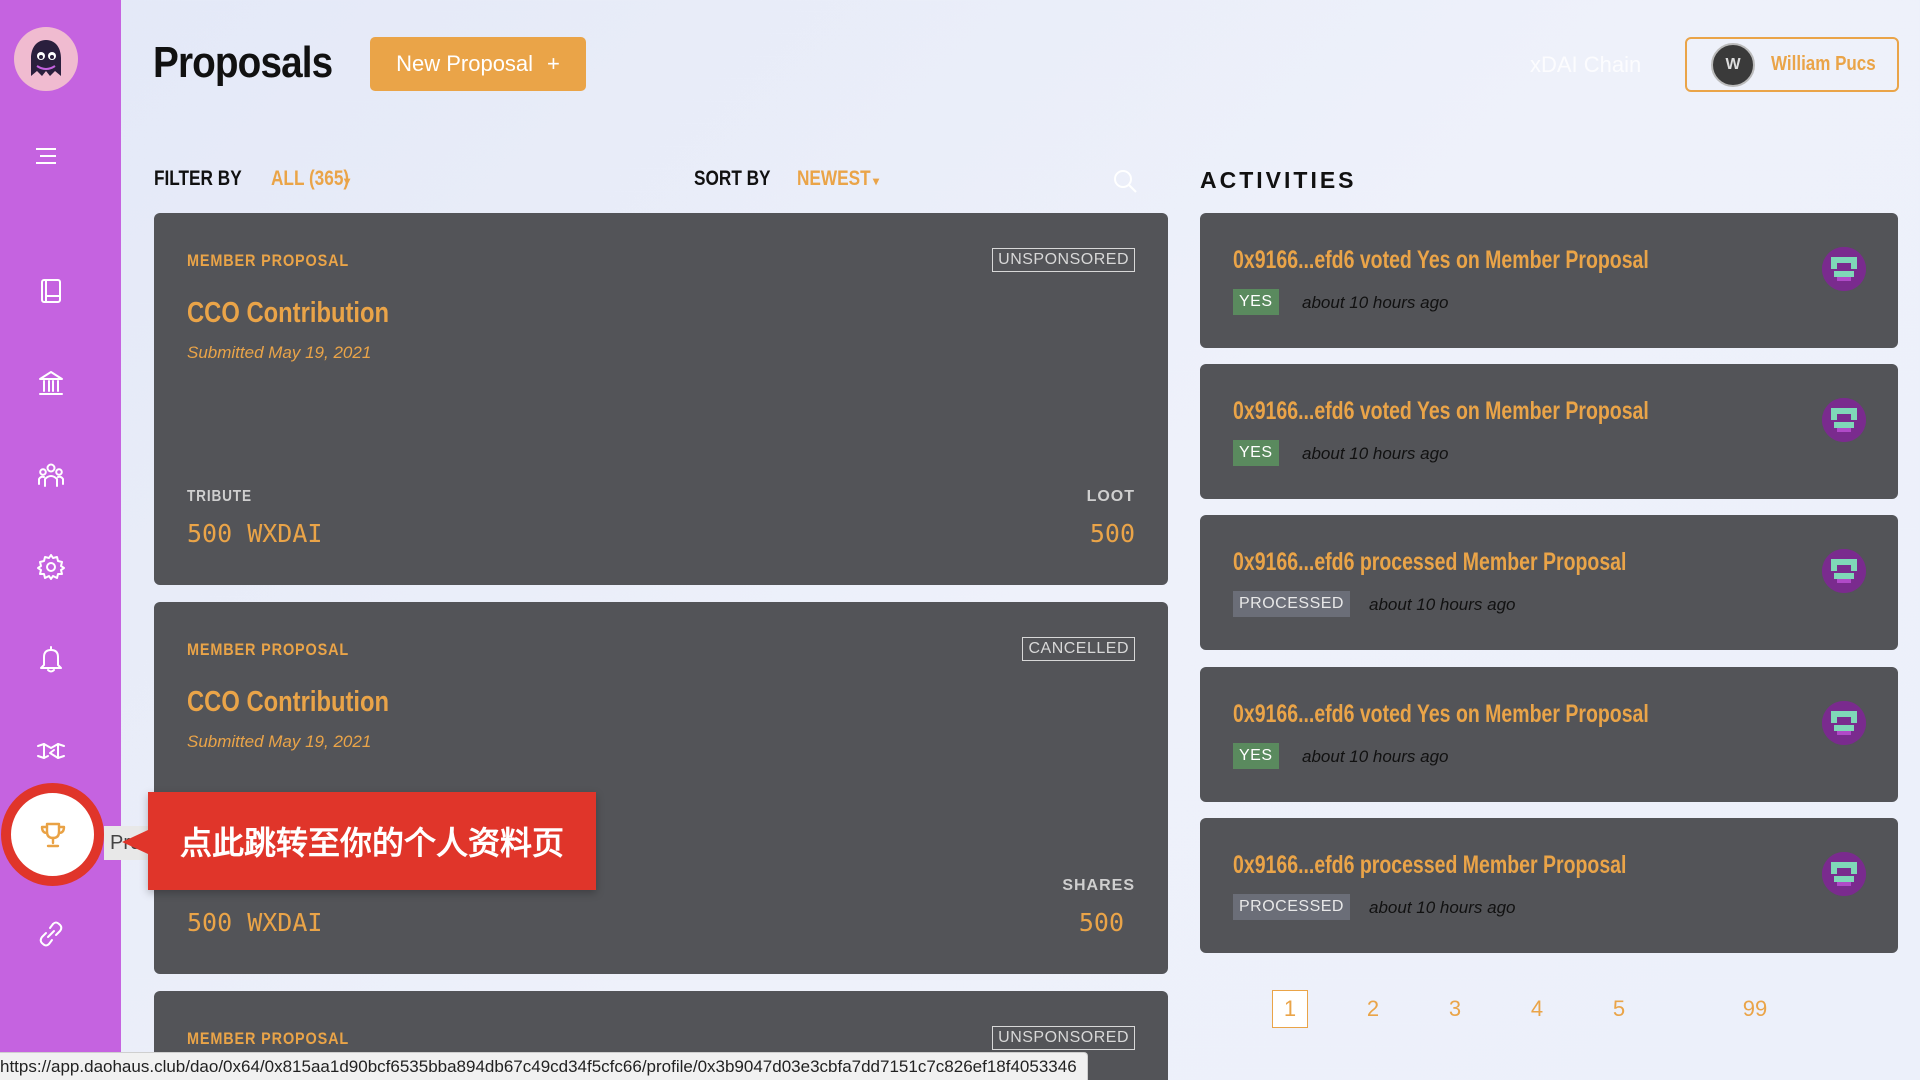 The image size is (1920, 1080). What do you see at coordinates (51, 659) in the screenshot?
I see `notifications-bell-icon` at bounding box center [51, 659].